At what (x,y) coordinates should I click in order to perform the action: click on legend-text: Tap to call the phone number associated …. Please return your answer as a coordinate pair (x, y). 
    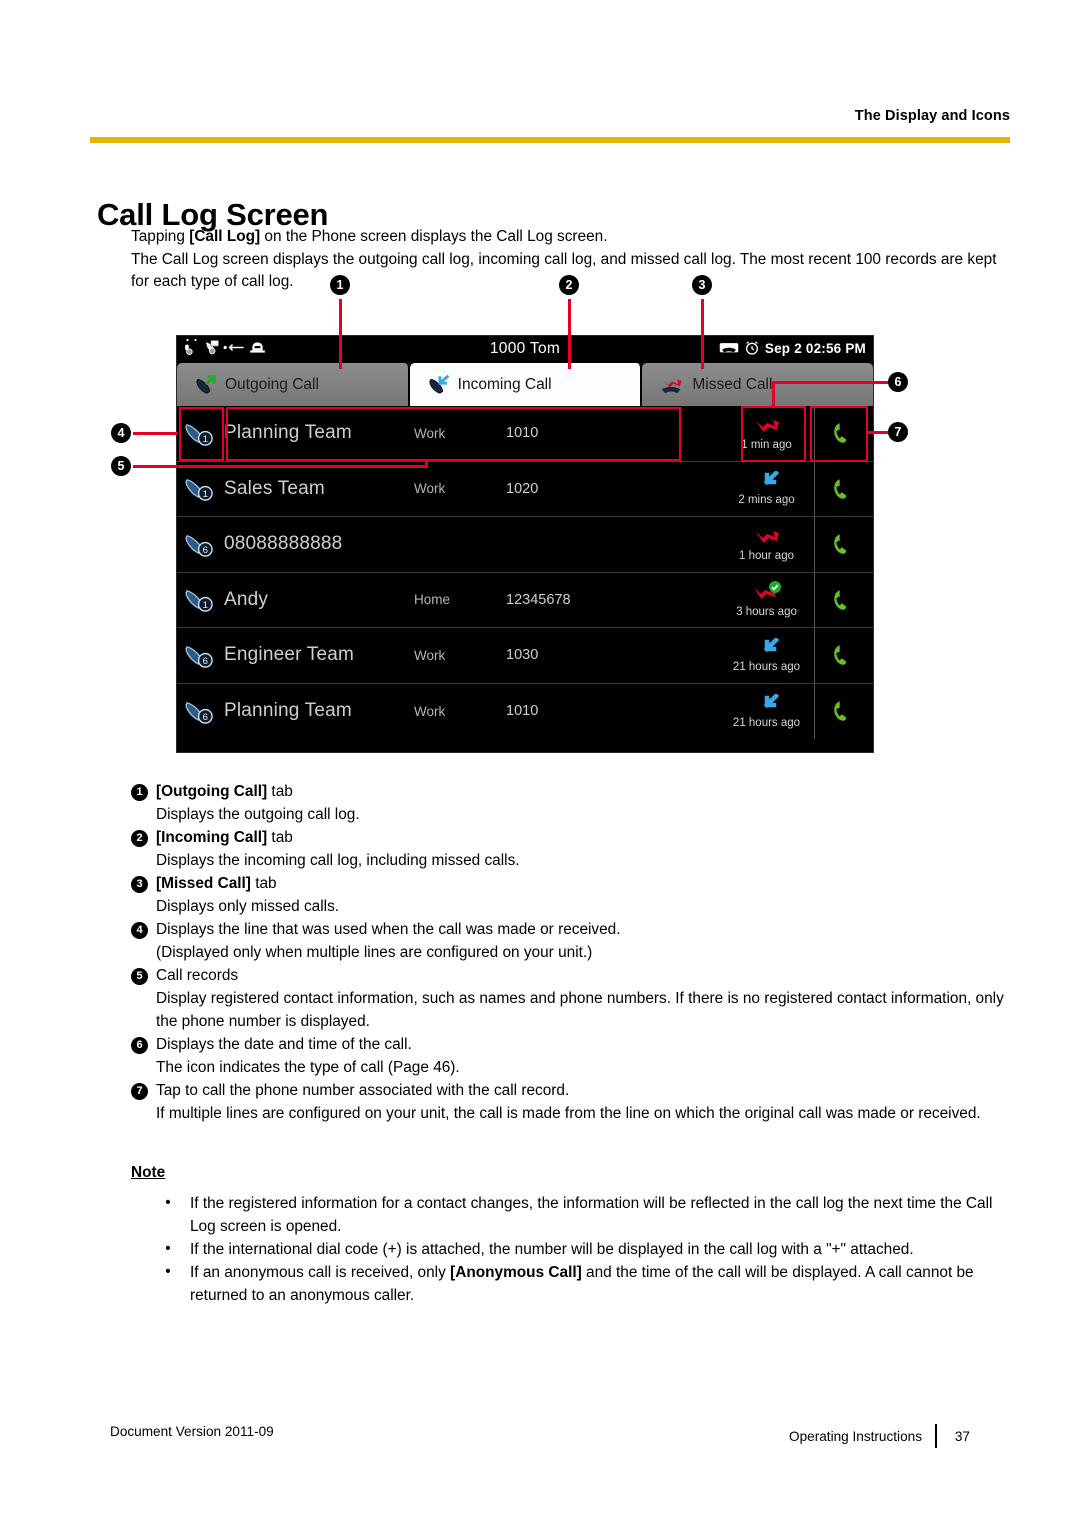
    Looking at the image, I should click on (585, 1090).